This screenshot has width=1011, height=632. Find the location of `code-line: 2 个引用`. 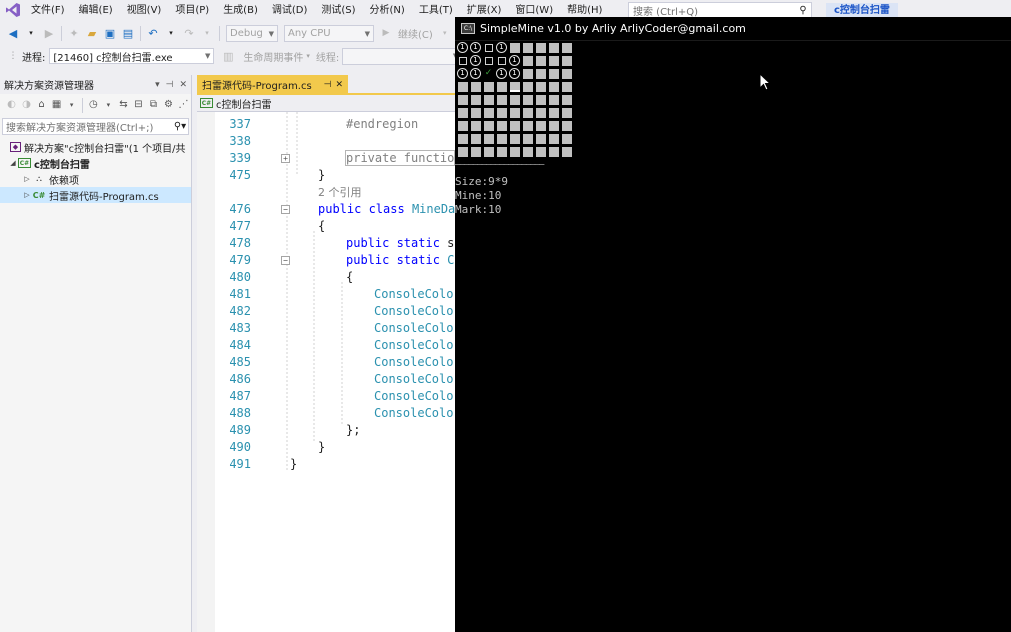

code-line: 2 个引用 is located at coordinates (326, 192).